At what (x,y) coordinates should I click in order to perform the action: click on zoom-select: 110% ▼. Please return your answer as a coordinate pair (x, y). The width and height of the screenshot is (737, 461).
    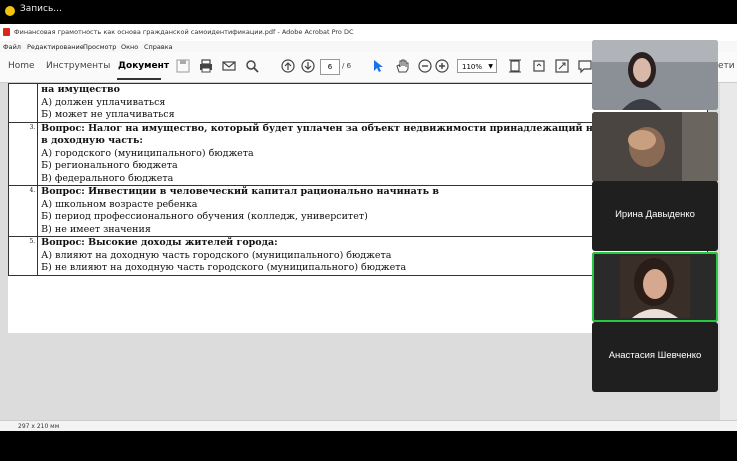
    Looking at the image, I should click on (477, 66).